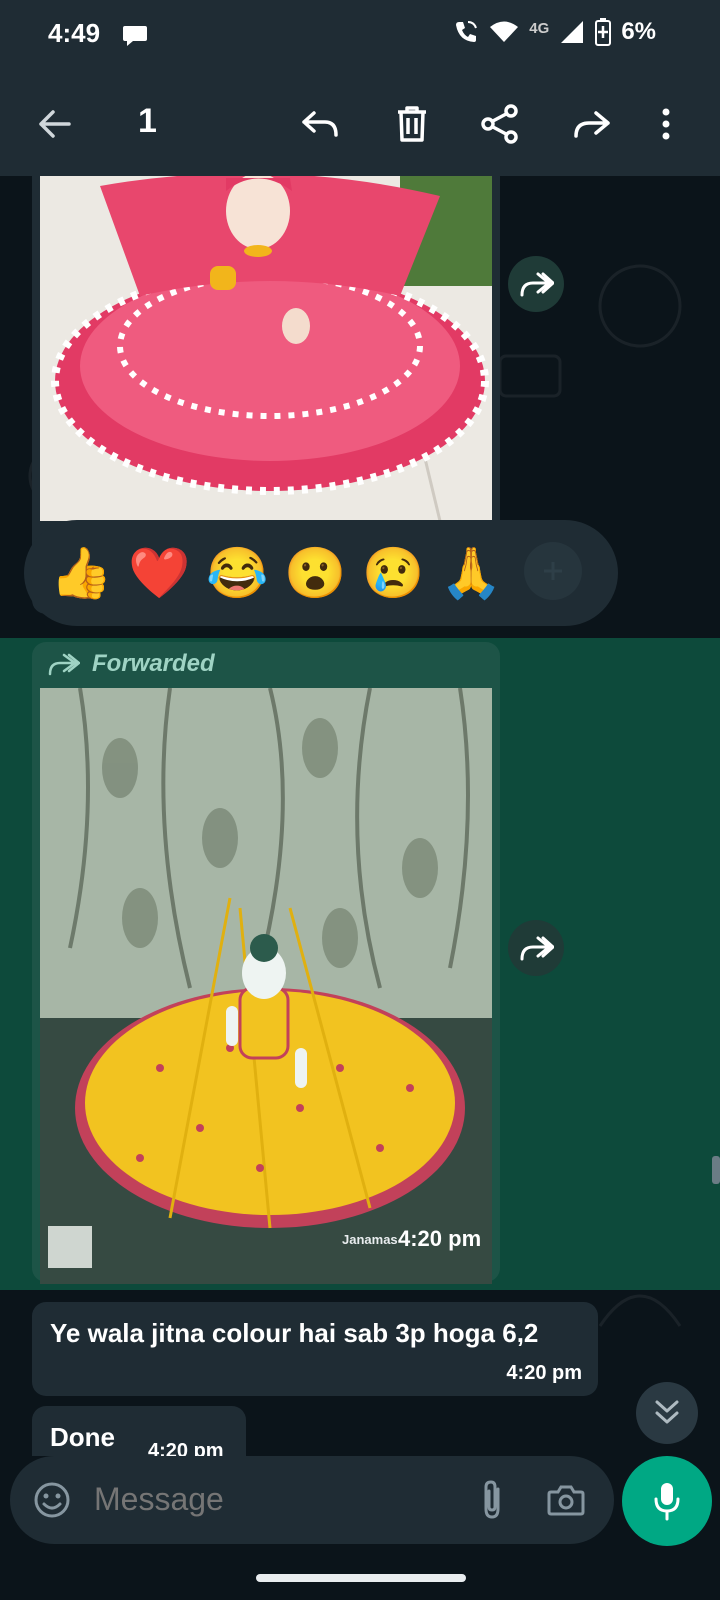 Image resolution: width=720 pixels, height=1600 pixels. Describe the element at coordinates (135, 36) in the screenshot. I see `chat-notification-icon` at that location.